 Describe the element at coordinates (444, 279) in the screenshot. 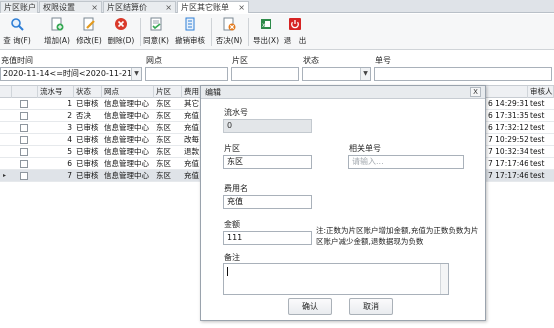

I see `remark-scrollbar` at that location.